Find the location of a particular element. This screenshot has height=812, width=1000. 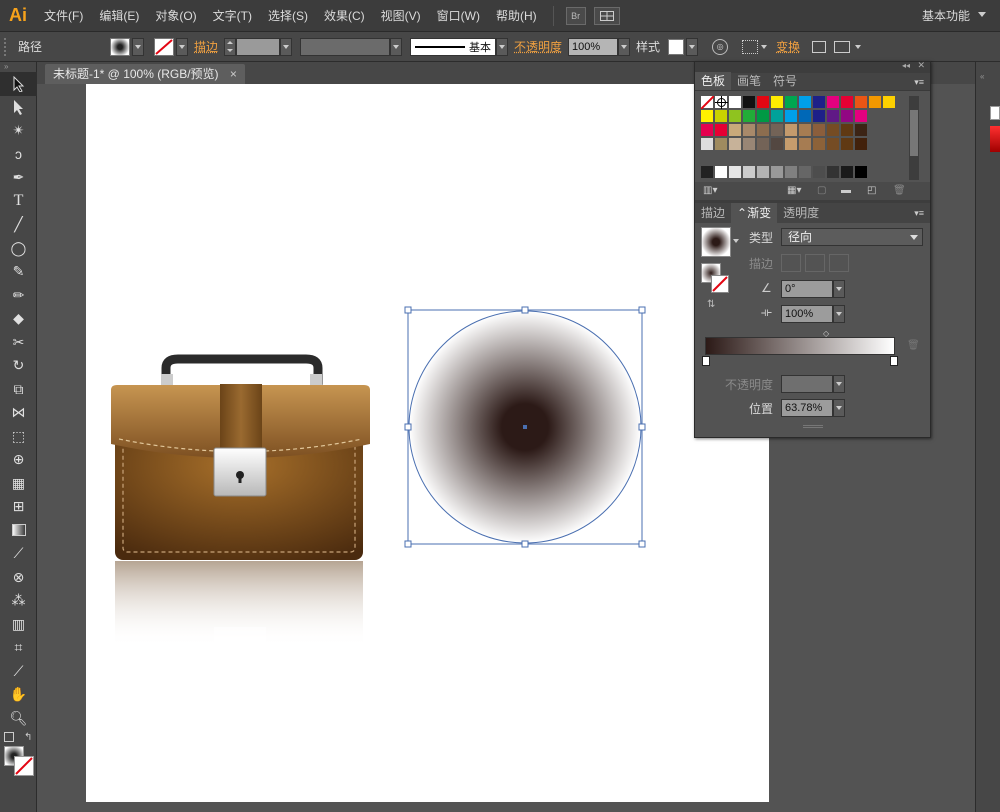

zoom-tool-icon: 🔍︎ is located at coordinates (18, 719).